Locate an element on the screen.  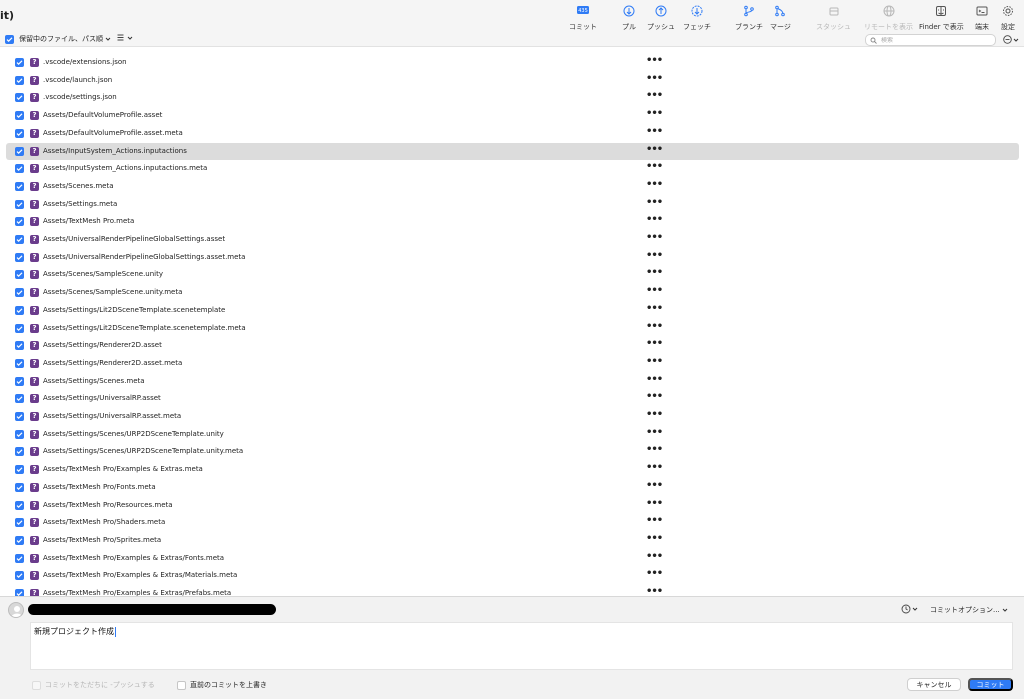
file-row: ? Assets/TextMesh Pro/Sprites.meta ••• is located at coordinates (512, 540).